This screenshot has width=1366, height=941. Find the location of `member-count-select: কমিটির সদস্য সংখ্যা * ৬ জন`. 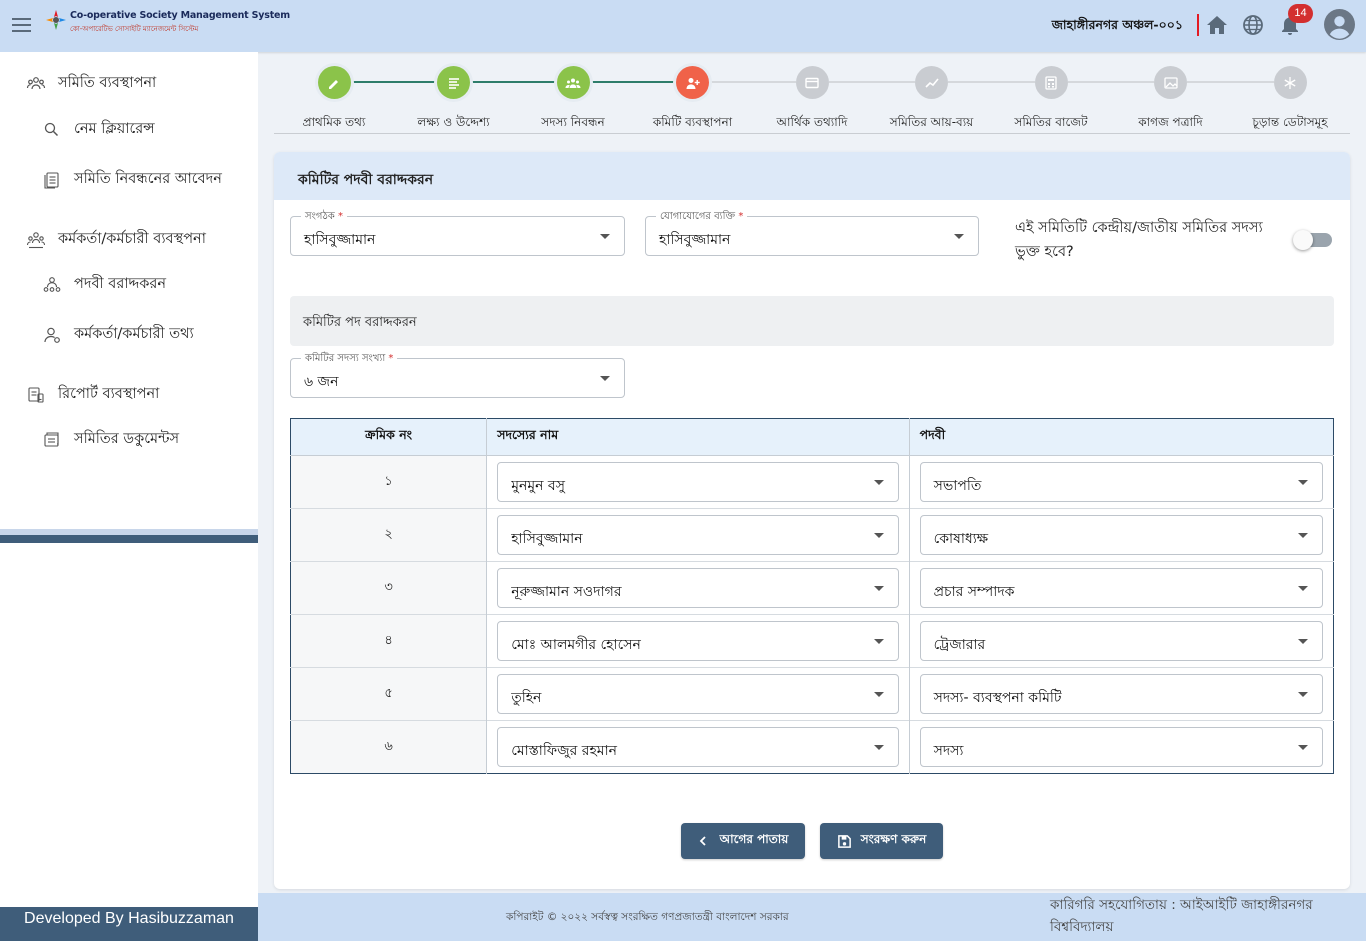

member-count-select: কমিটির সদস্য সংখ্যা * ৬ জন is located at coordinates (457, 374).